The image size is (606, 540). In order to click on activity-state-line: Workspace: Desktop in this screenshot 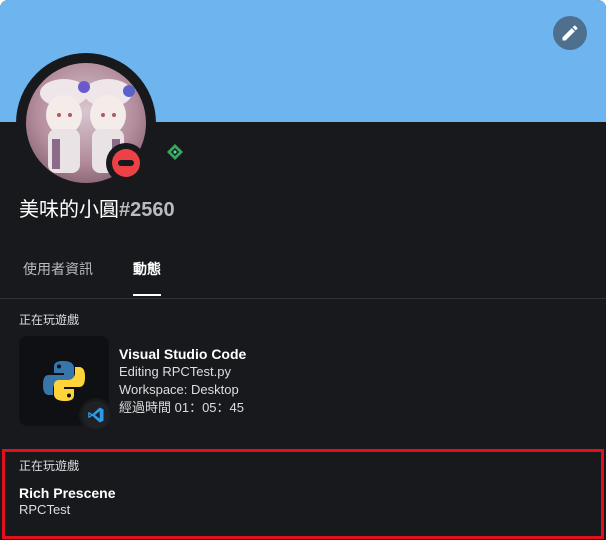, I will do `click(179, 389)`.